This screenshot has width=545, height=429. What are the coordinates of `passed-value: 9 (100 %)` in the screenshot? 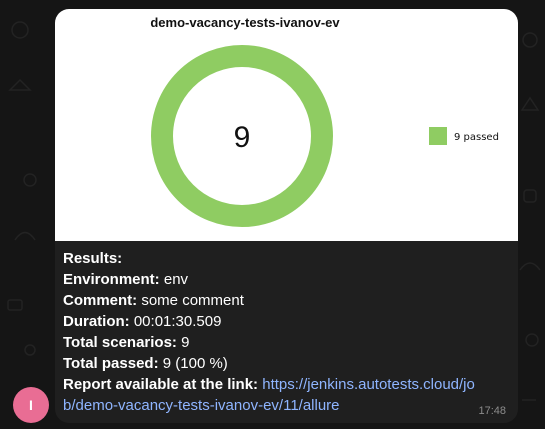 It's located at (195, 363).